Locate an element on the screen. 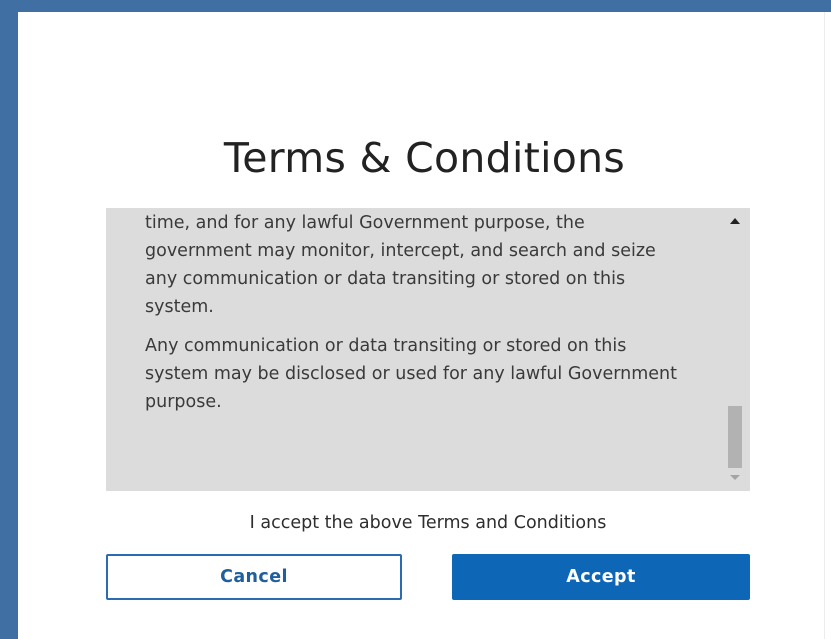  scroll-down-arrow-icon is located at coordinates (735, 477).